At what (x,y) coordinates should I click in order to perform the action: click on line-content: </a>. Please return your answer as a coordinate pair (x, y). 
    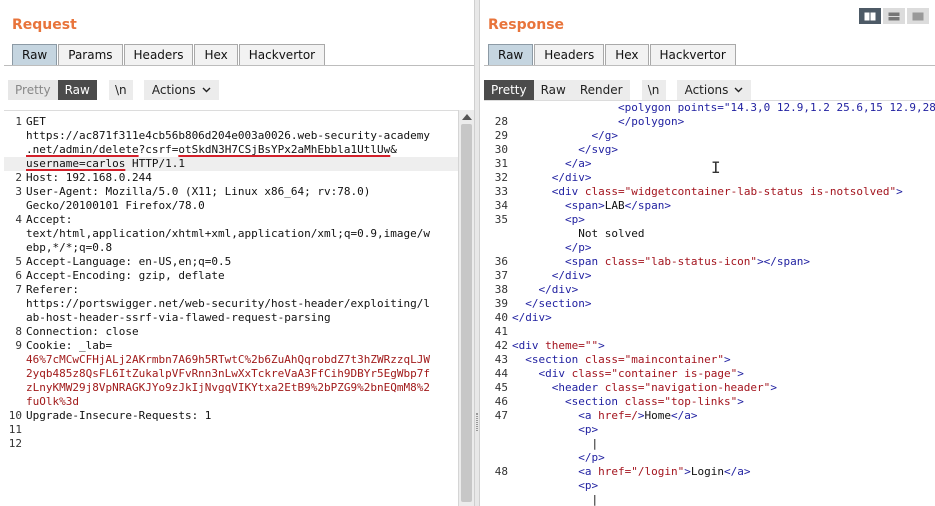
    Looking at the image, I should click on (550, 164).